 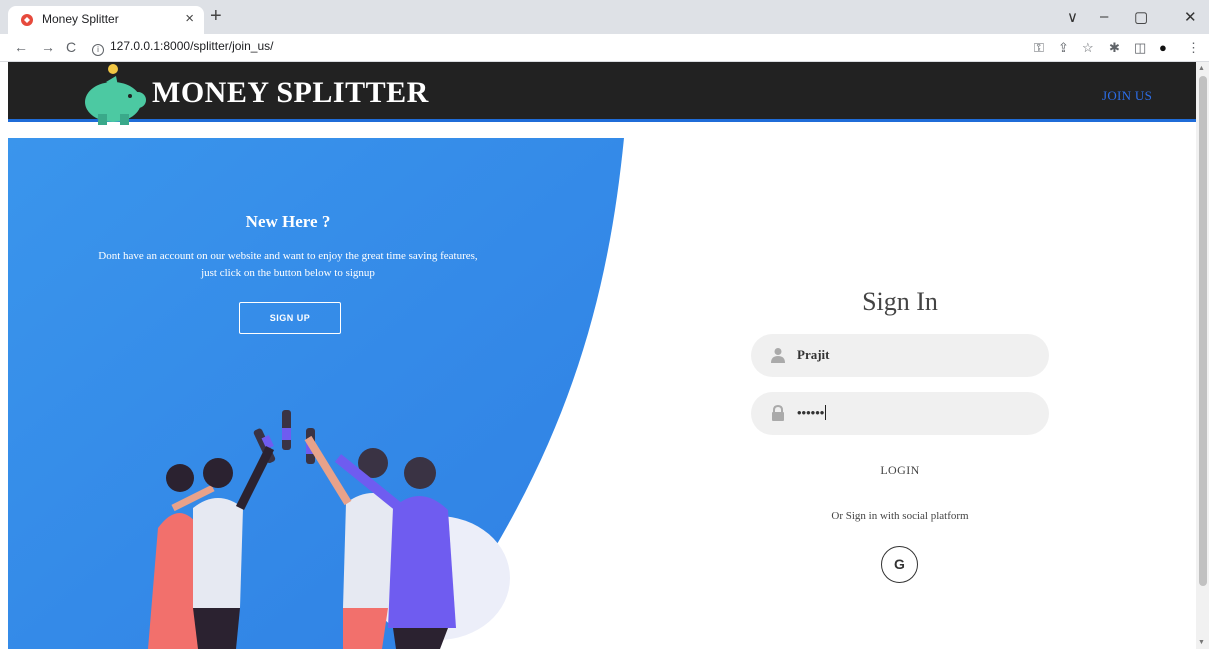 I want to click on social-signin-text: Or Sign in with social platform, so click(x=900, y=516).